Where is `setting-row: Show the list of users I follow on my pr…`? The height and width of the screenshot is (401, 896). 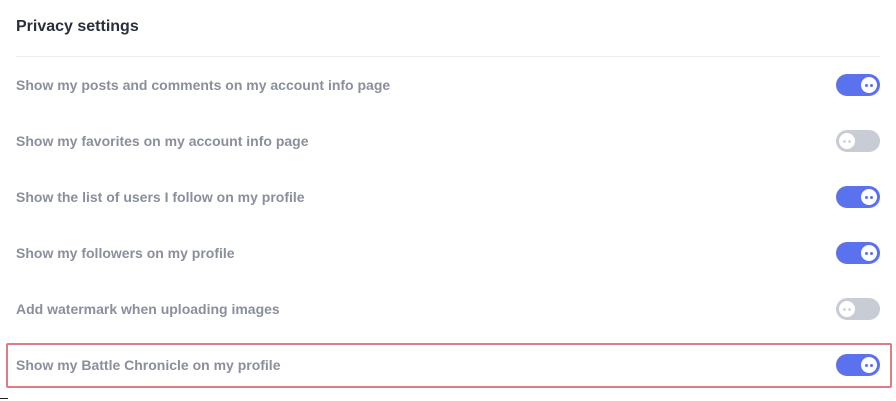
setting-row: Show the list of users I follow on my pr… is located at coordinates (448, 197).